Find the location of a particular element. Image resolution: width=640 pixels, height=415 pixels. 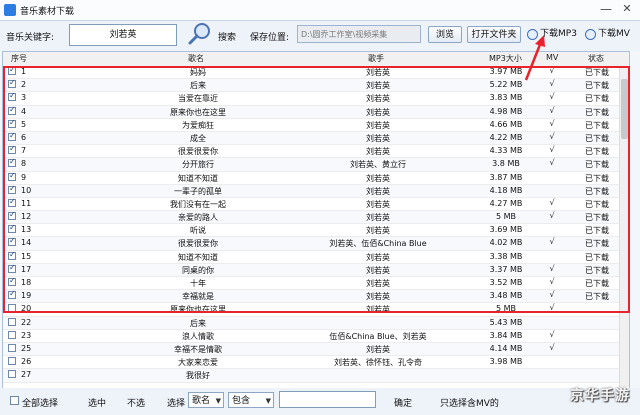

select-all-checkbox is located at coordinates (14, 400).